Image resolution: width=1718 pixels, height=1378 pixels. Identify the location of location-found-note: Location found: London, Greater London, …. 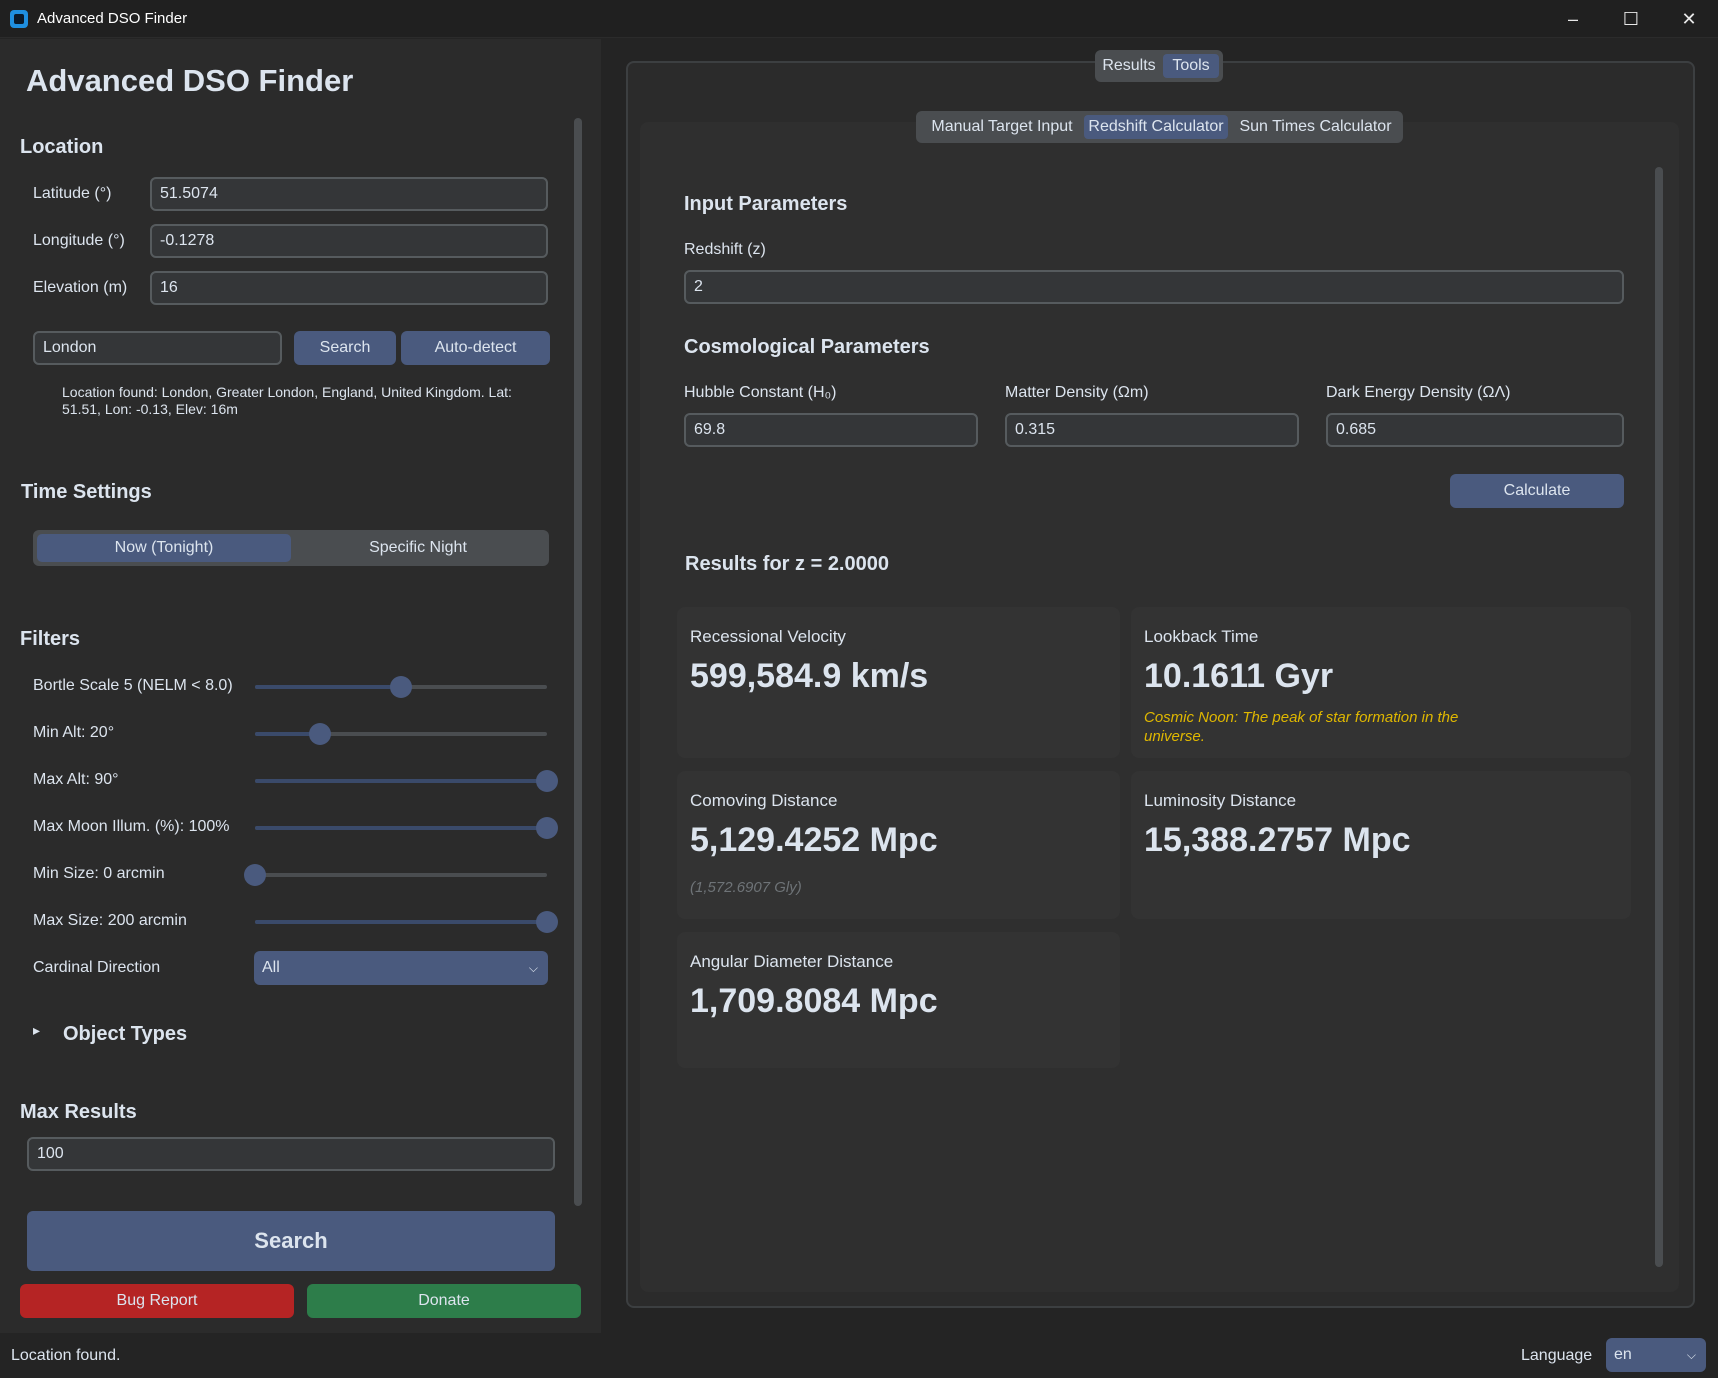
(287, 400).